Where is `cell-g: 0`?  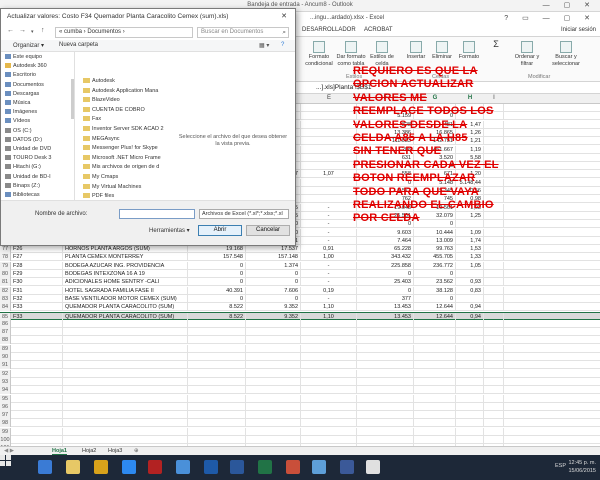
cell-g: 0 is located at coordinates (435, 298).